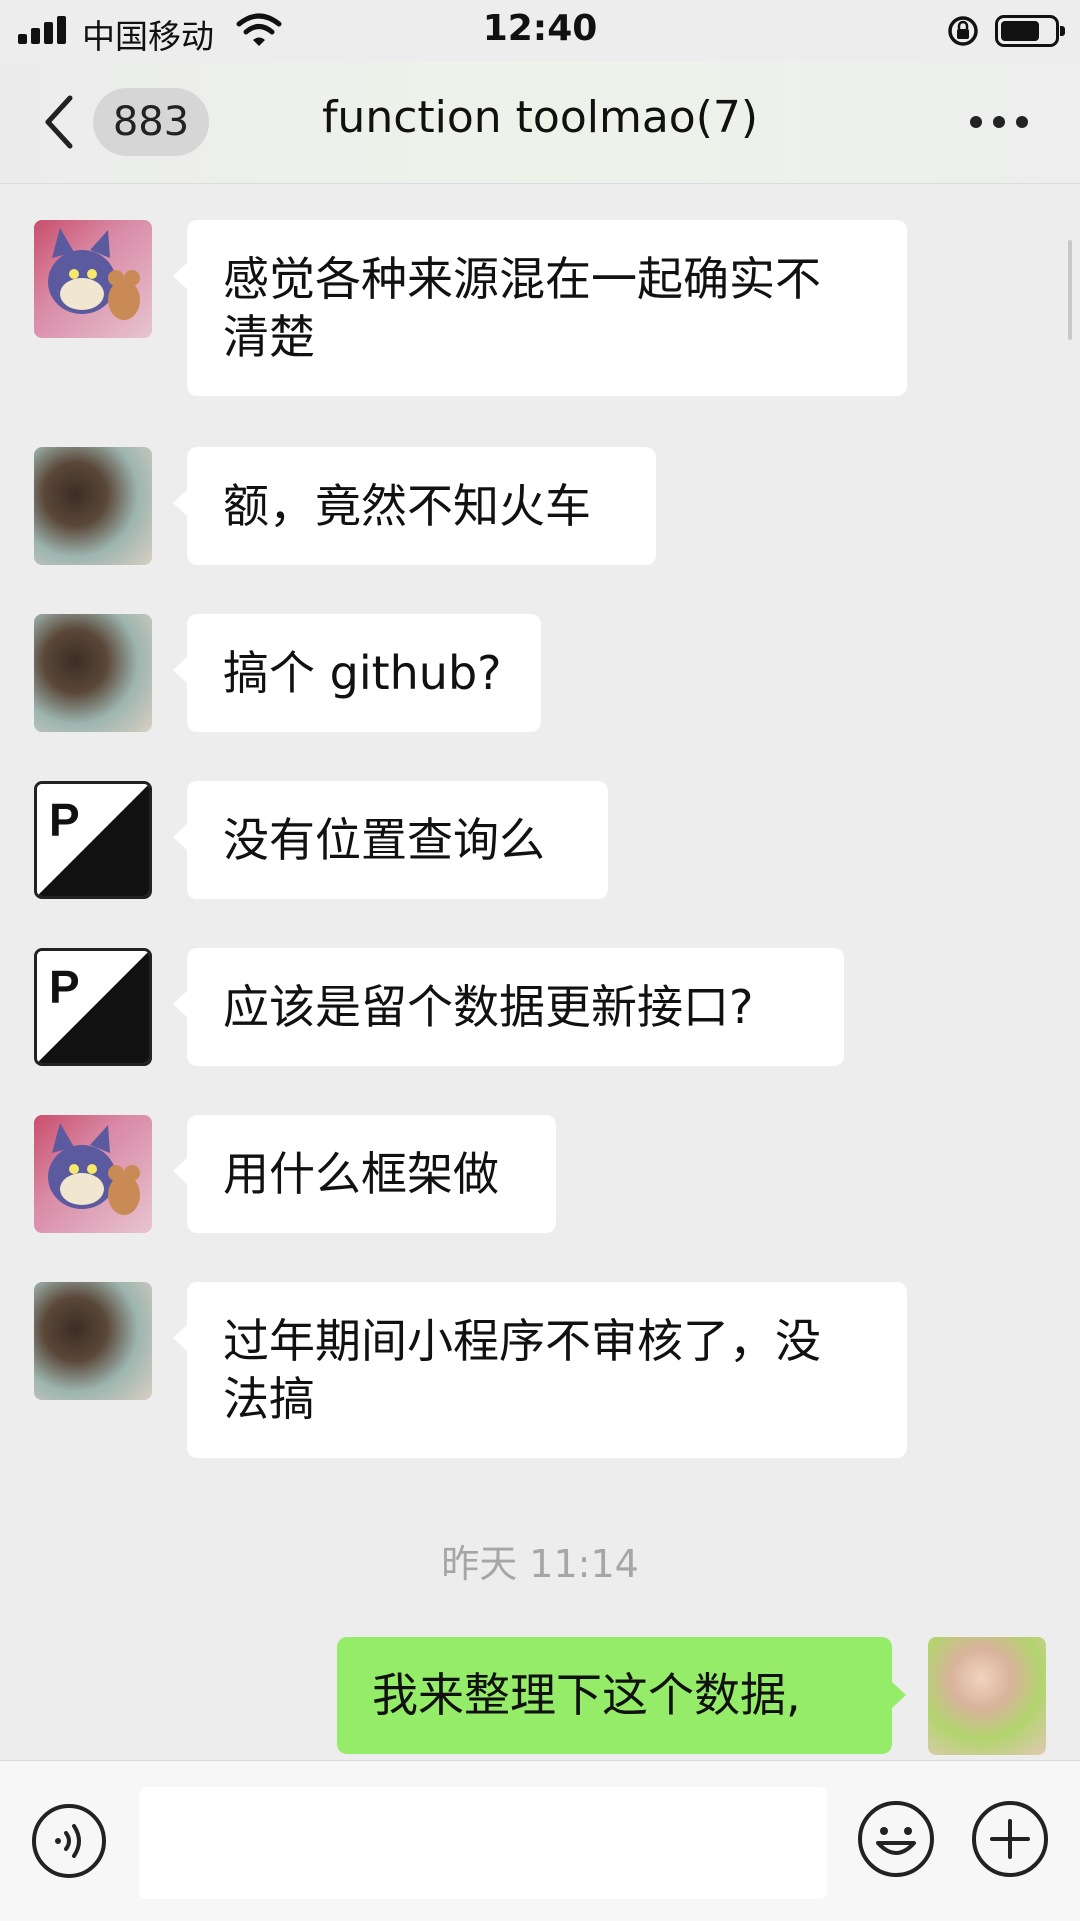 The width and height of the screenshot is (1080, 1921). I want to click on more-options-icon, so click(1000, 123).